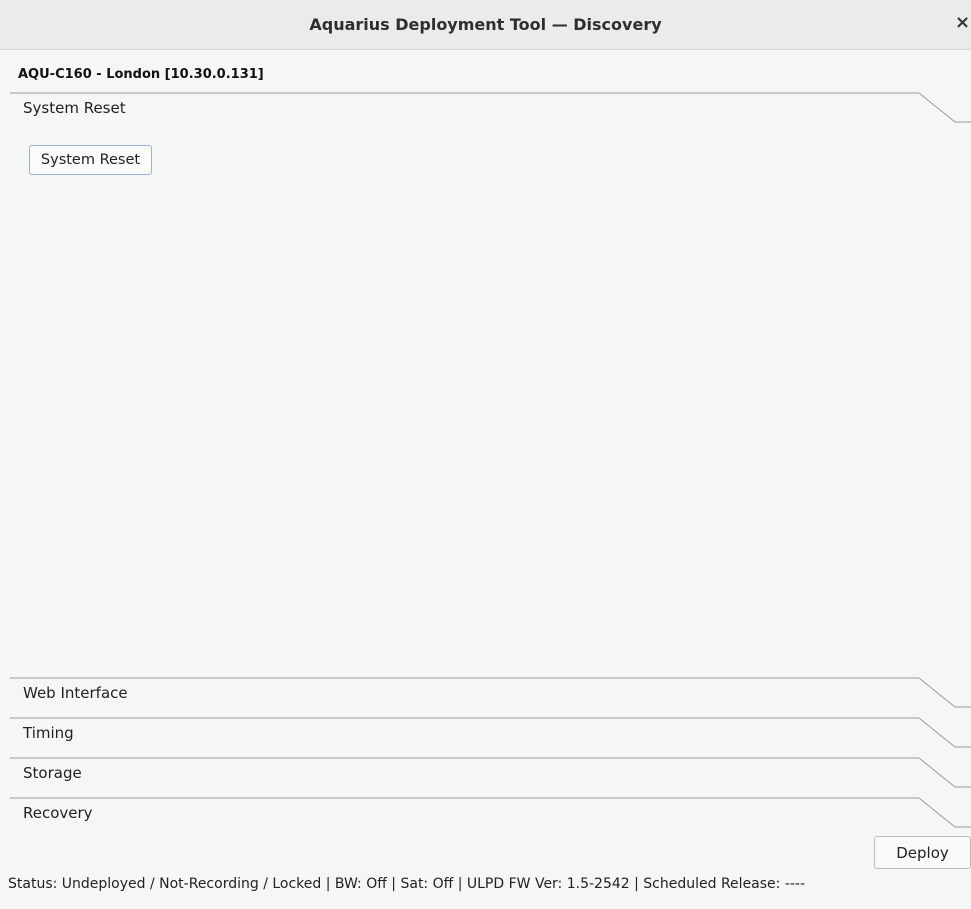 The width and height of the screenshot is (971, 909). I want to click on title-bar: Aquarius Deployment Tool — Discovery ×, so click(485, 25).